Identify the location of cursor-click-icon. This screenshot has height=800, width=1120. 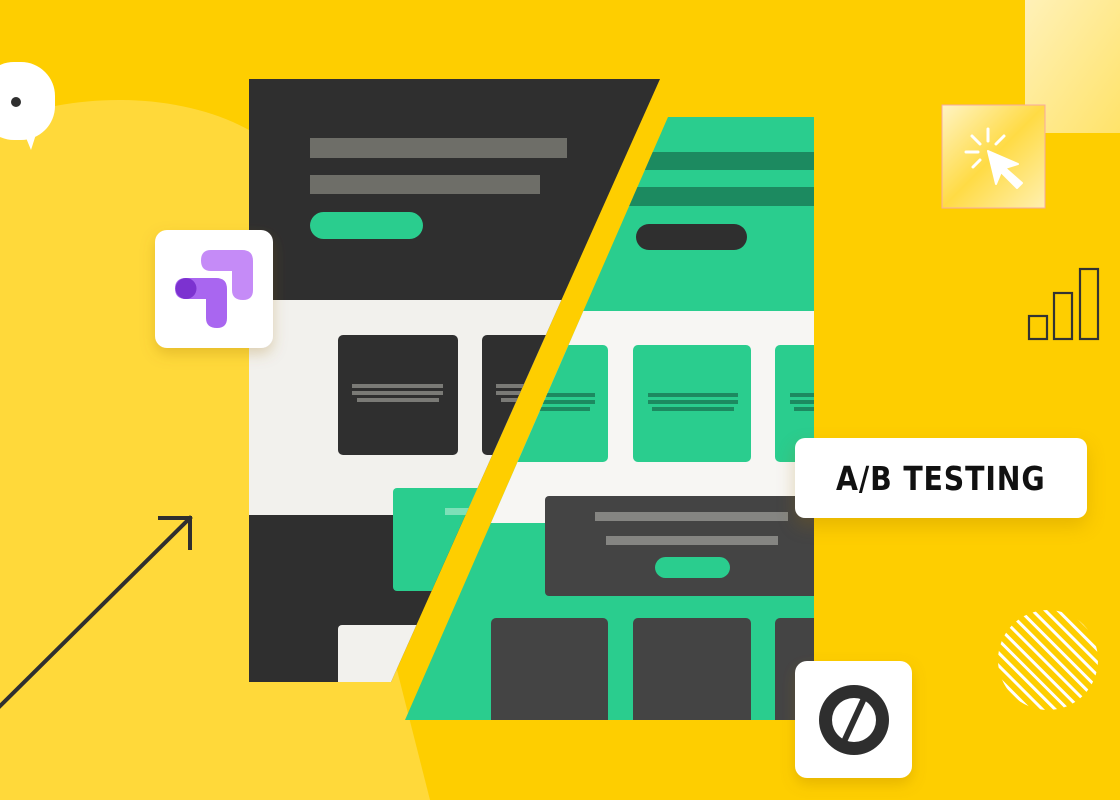
(993, 156).